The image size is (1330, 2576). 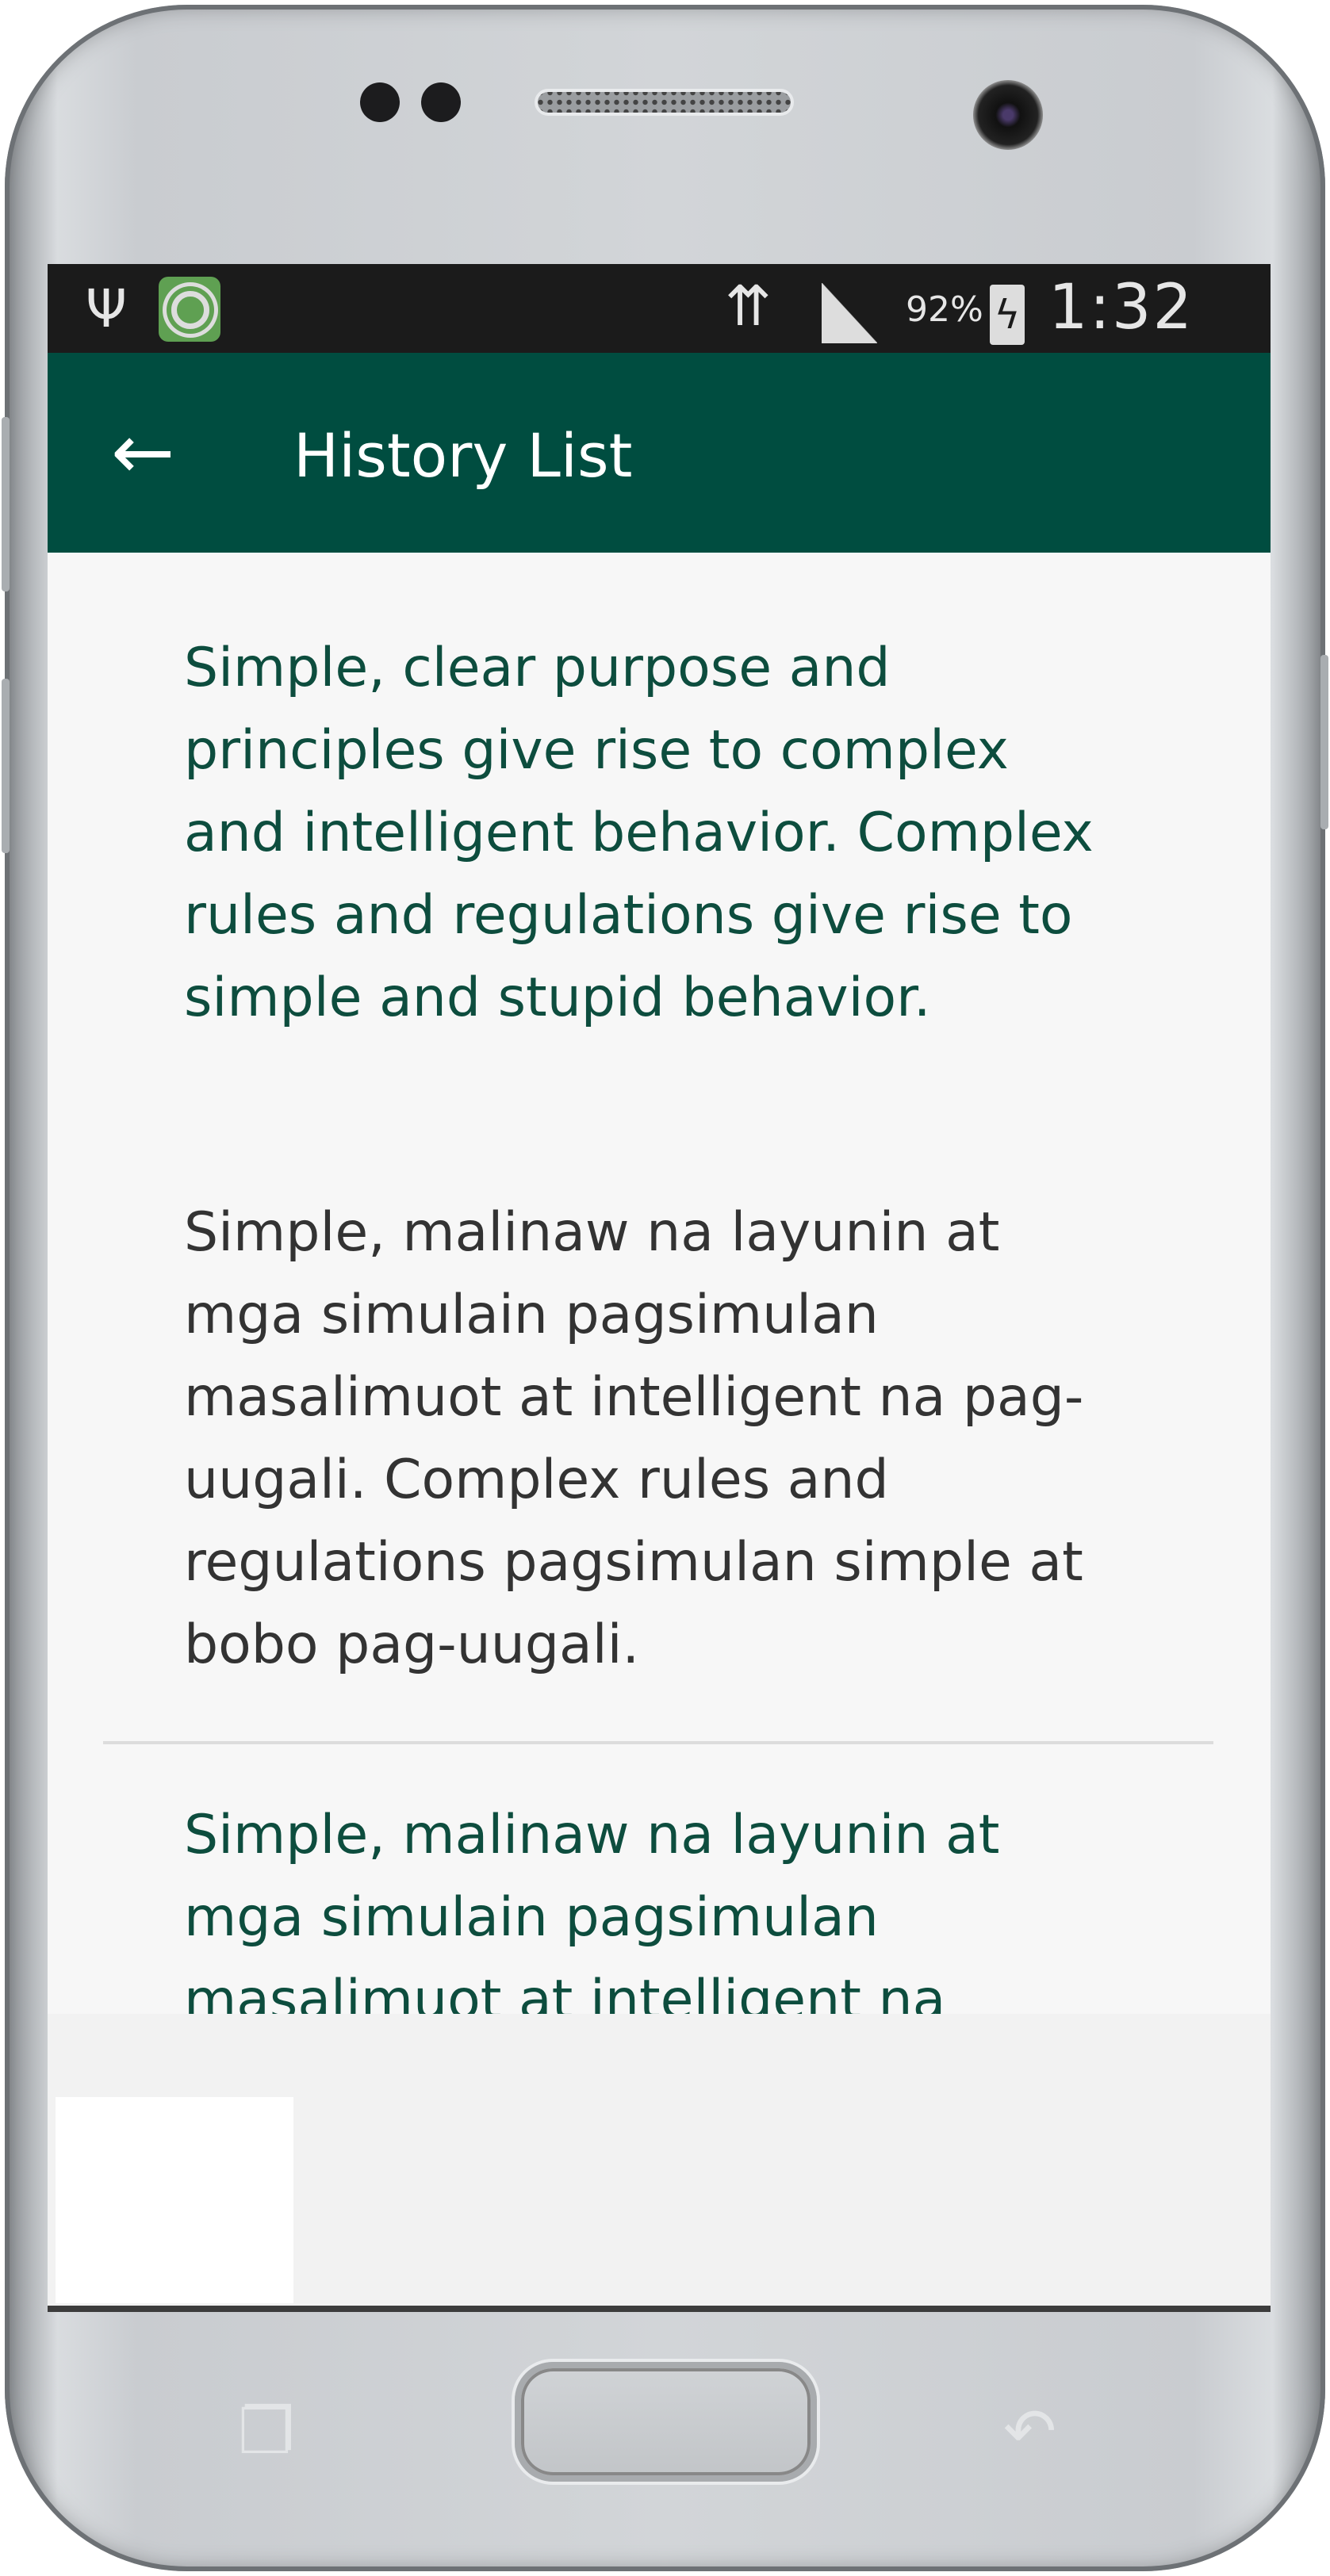 I want to click on page-title: History List, so click(x=463, y=455).